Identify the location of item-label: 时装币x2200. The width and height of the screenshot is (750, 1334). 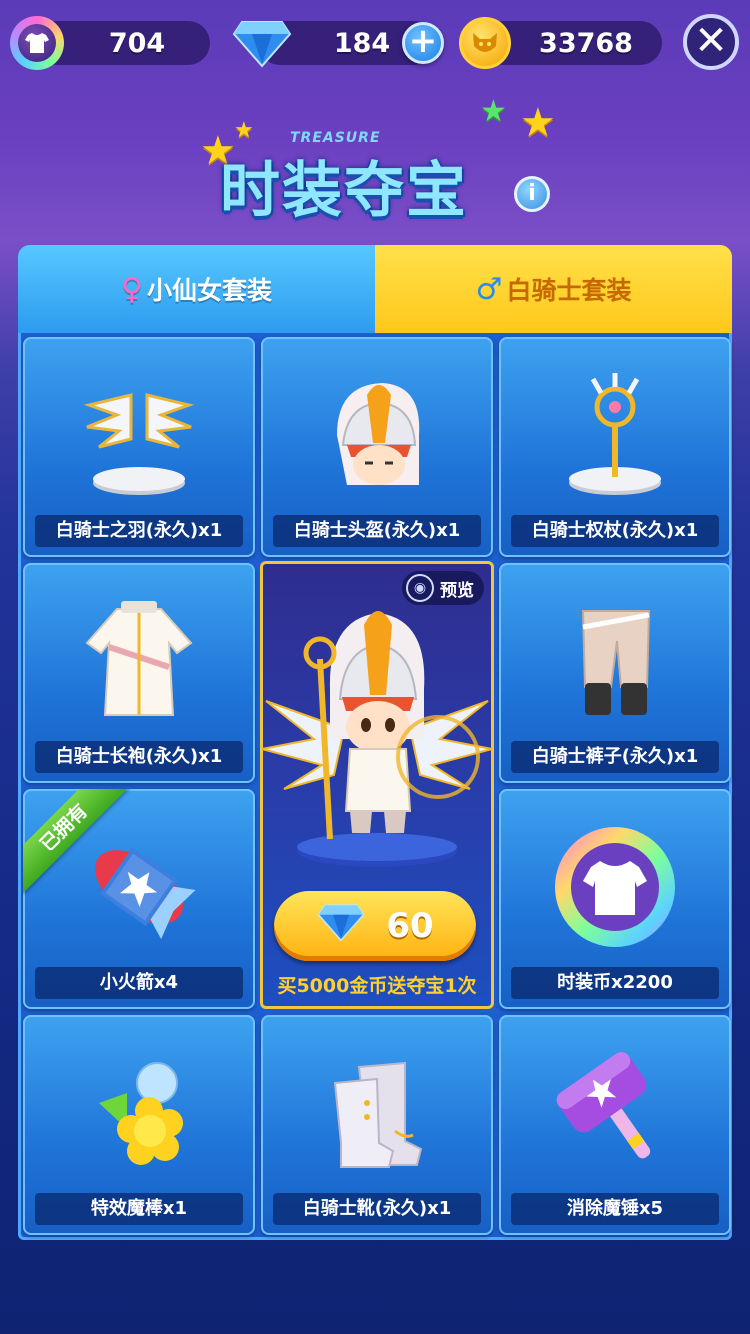
(615, 983).